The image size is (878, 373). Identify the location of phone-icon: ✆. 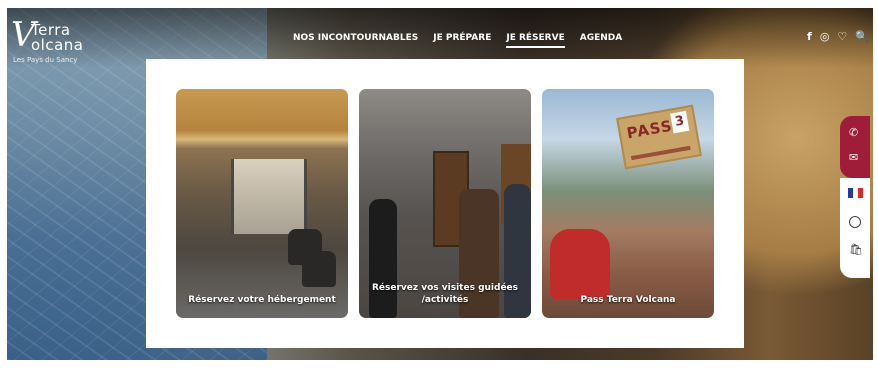
(853, 132).